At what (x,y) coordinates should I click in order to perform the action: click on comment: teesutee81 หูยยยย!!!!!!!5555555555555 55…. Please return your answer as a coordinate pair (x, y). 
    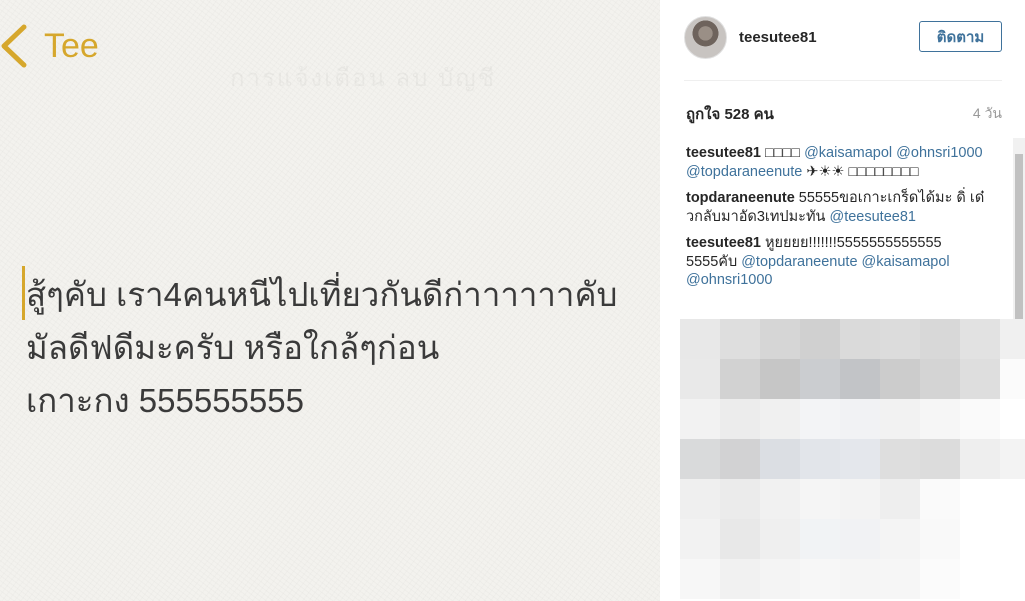
    Looking at the image, I should click on (836, 262).